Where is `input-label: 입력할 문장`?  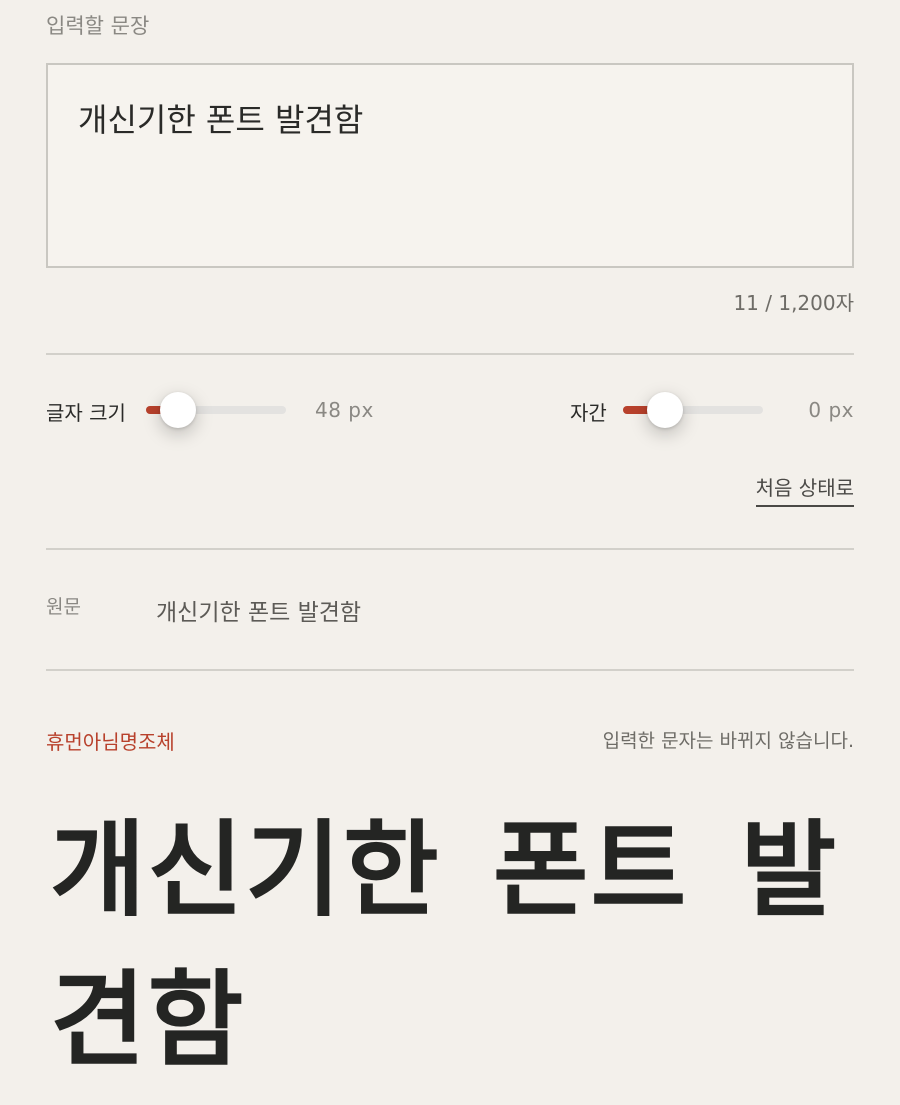 input-label: 입력할 문장 is located at coordinates (98, 26).